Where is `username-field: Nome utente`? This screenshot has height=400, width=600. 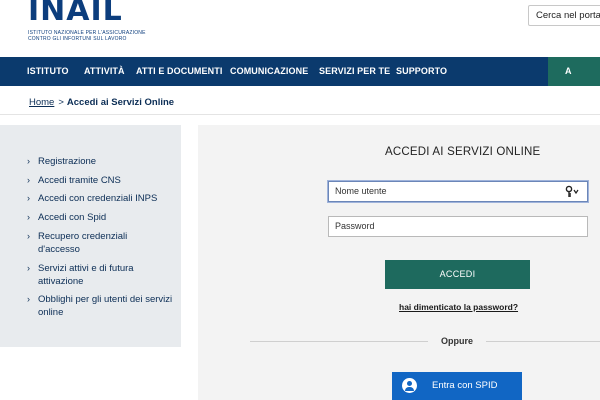
username-field: Nome utente is located at coordinates (458, 191).